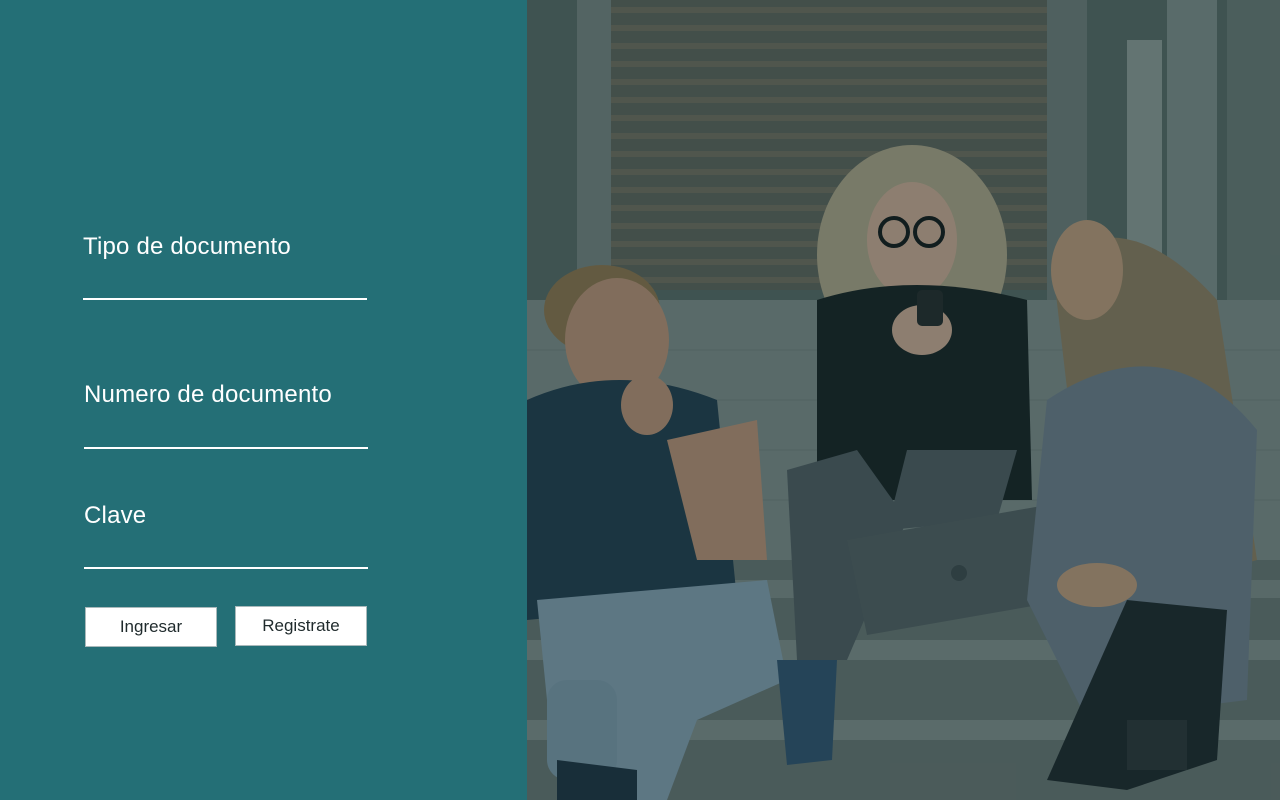  What do you see at coordinates (301, 626) in the screenshot?
I see `registrate-button: Registrate` at bounding box center [301, 626].